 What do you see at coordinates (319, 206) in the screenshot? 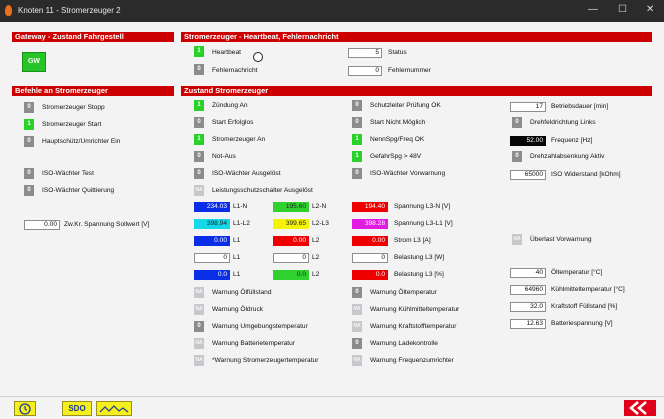
I see `l2n-label: L2-N` at bounding box center [319, 206].